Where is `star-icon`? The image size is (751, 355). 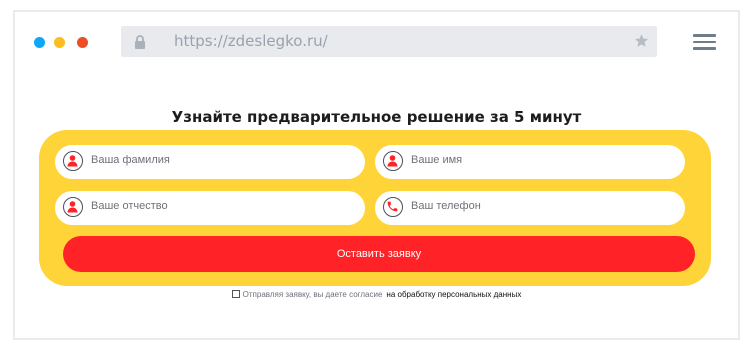
star-icon is located at coordinates (641, 40).